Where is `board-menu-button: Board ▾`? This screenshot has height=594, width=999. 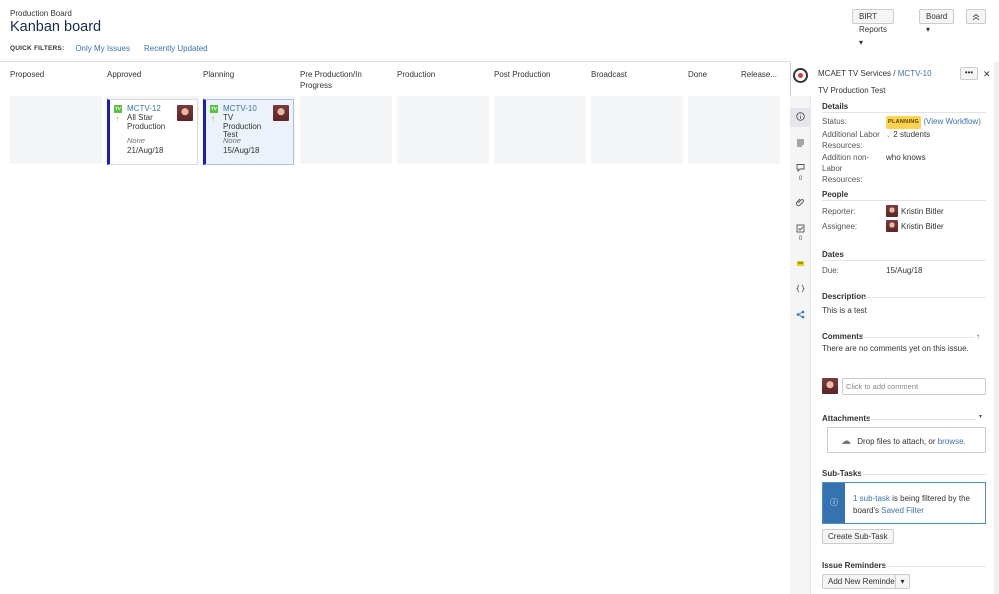
board-menu-button: Board ▾ is located at coordinates (937, 21).